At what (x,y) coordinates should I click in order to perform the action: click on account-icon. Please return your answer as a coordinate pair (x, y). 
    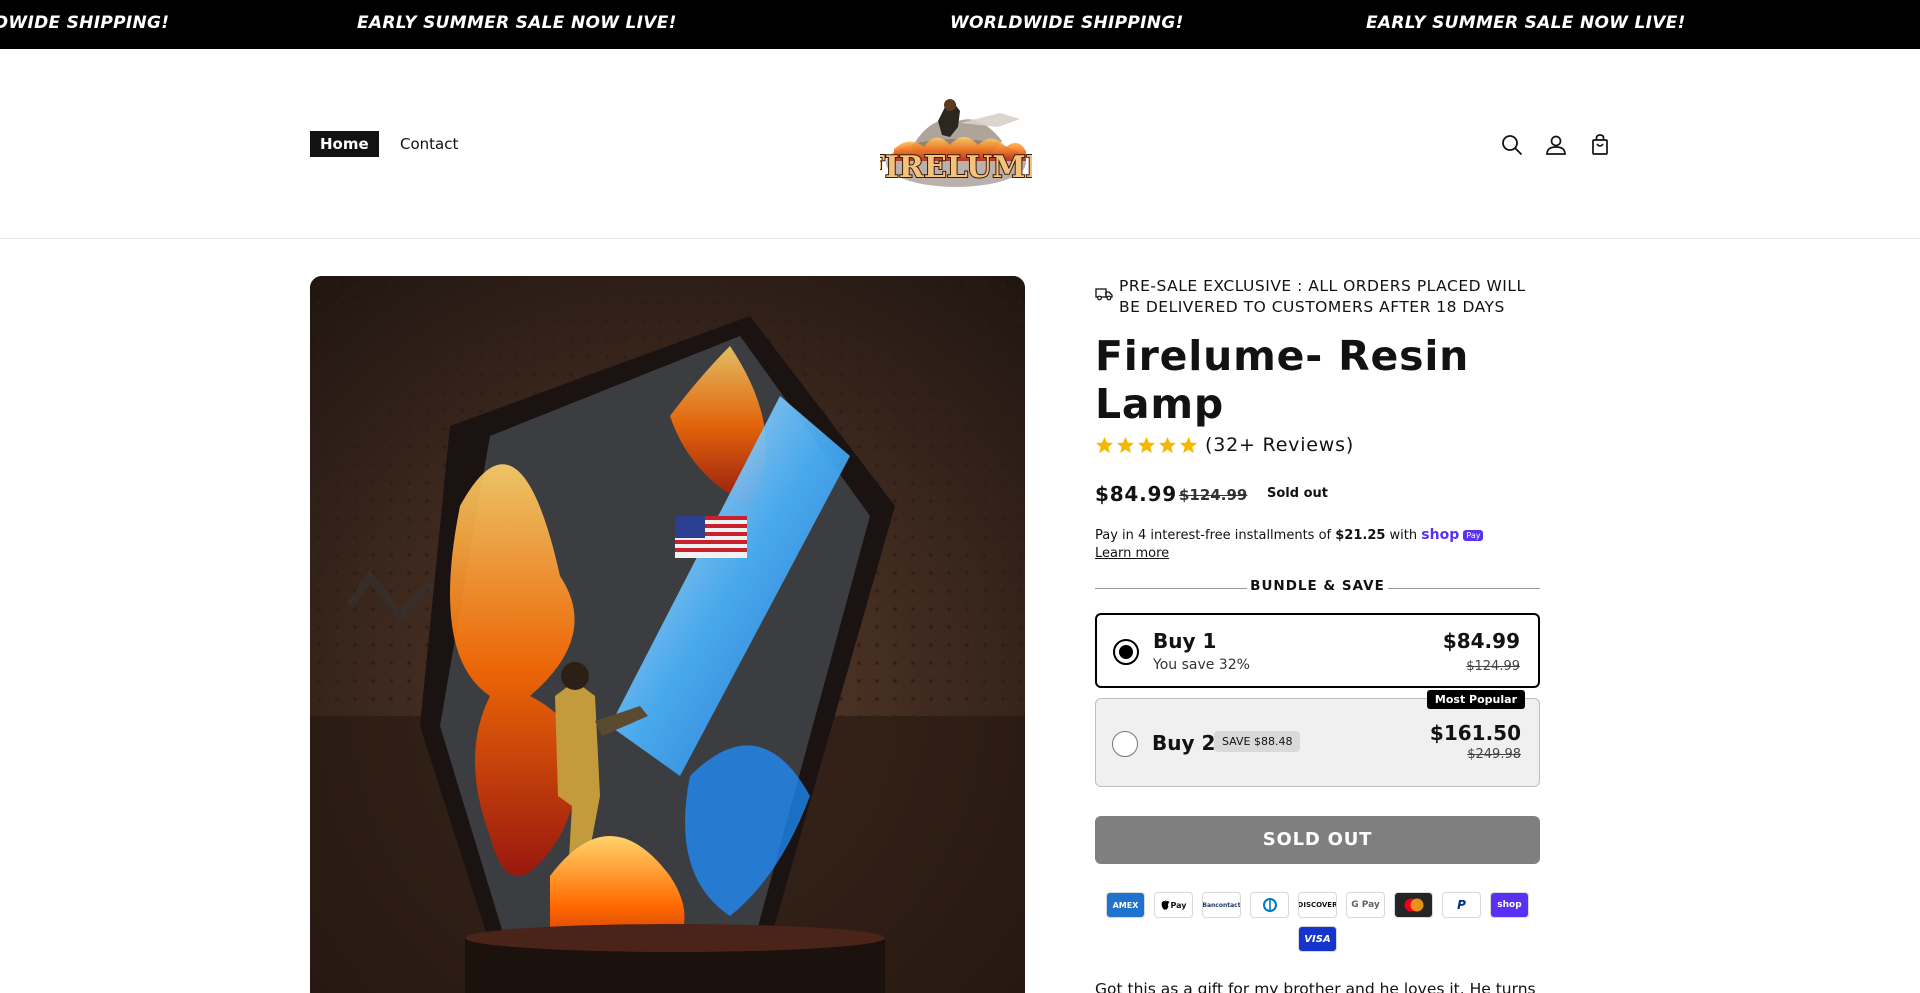
    Looking at the image, I should click on (1556, 145).